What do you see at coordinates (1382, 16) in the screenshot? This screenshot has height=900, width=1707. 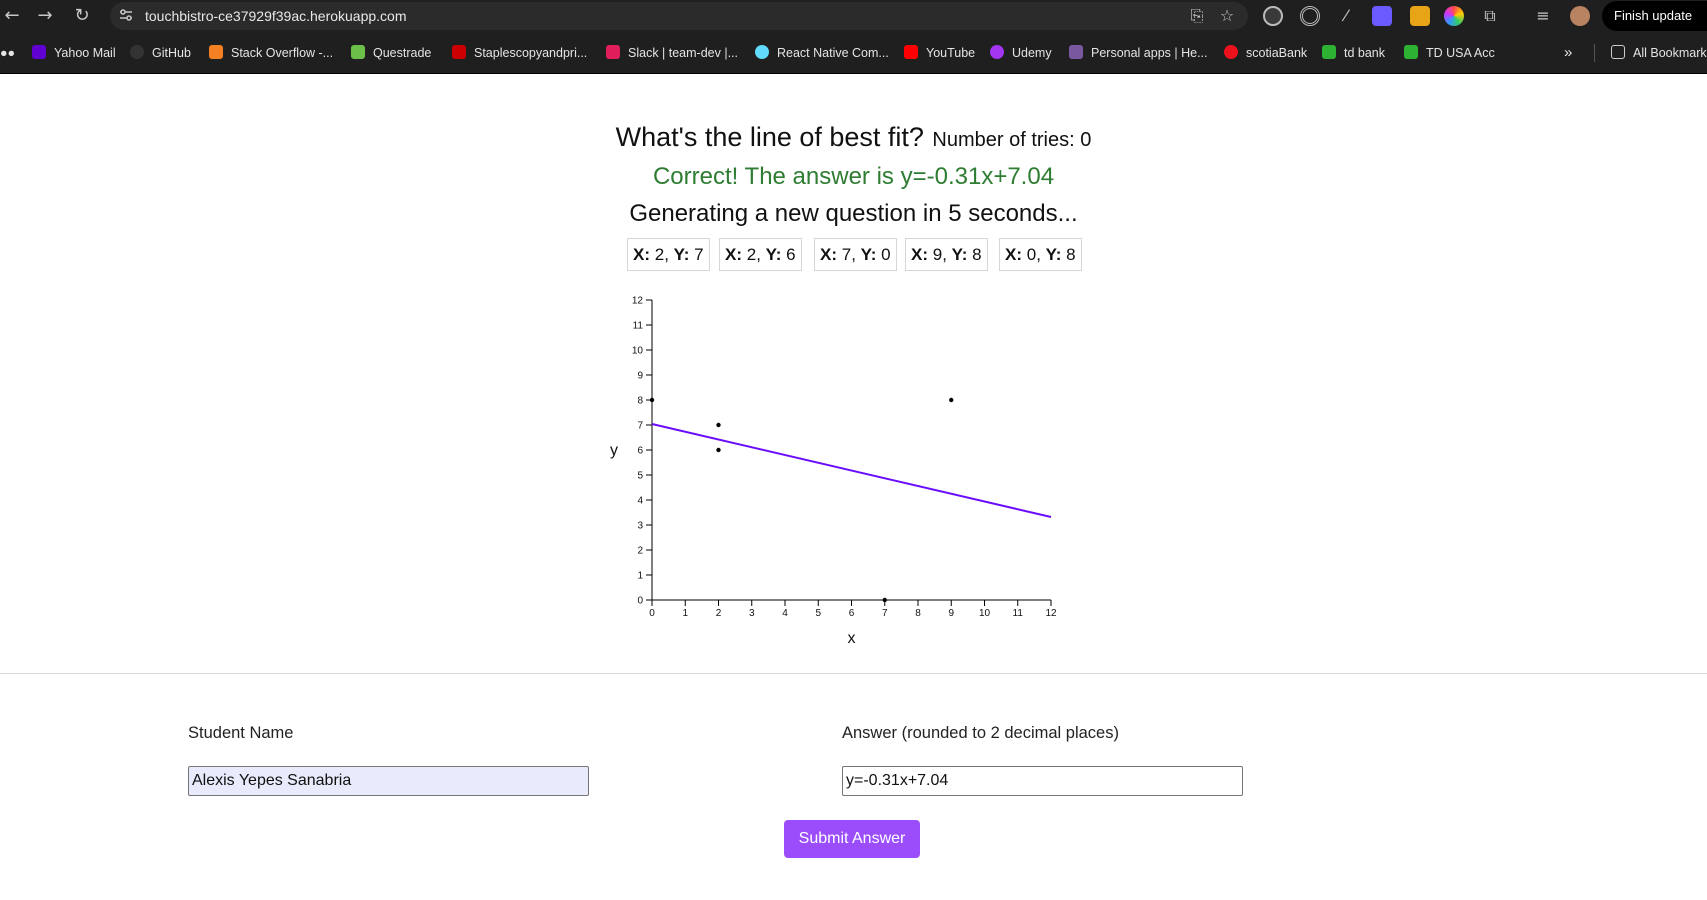 I see `purple-extension-icon` at bounding box center [1382, 16].